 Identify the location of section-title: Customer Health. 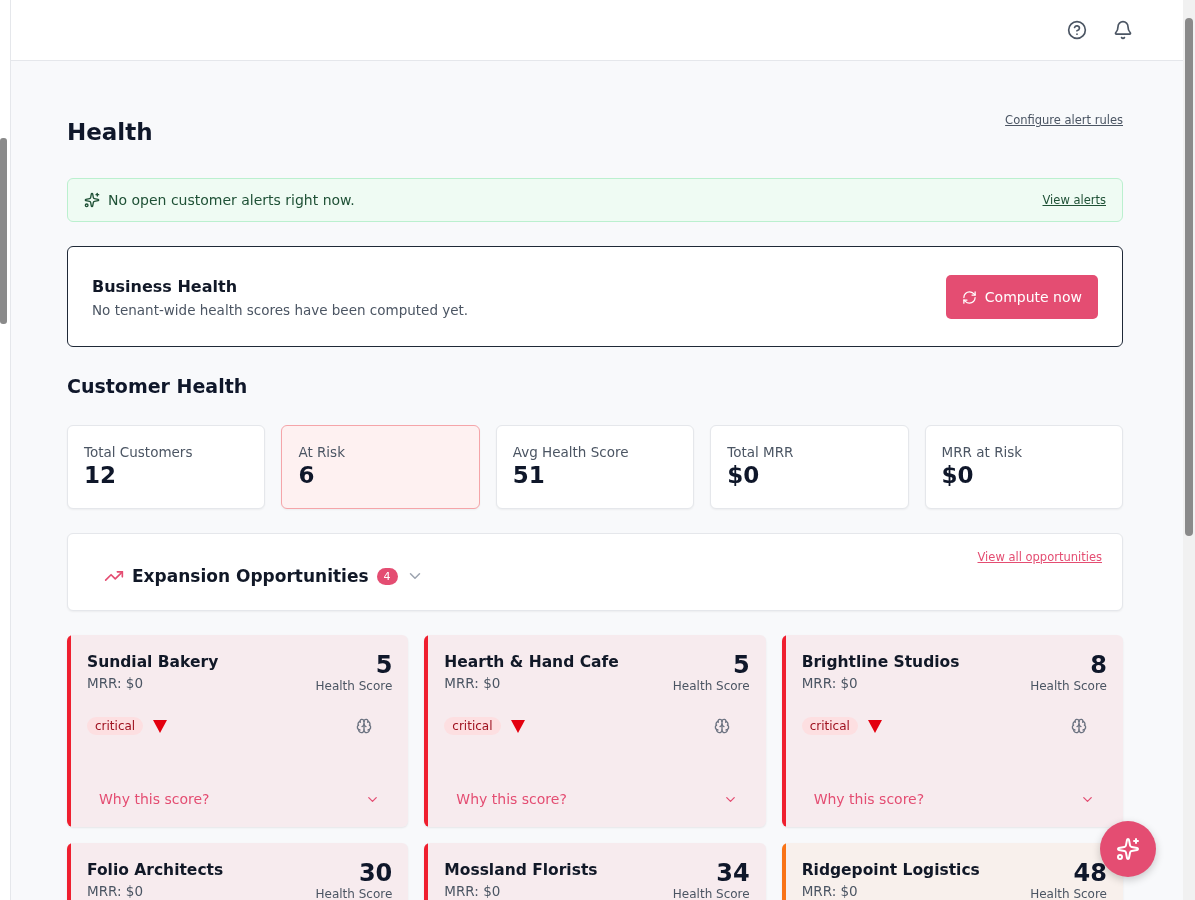
(158, 386).